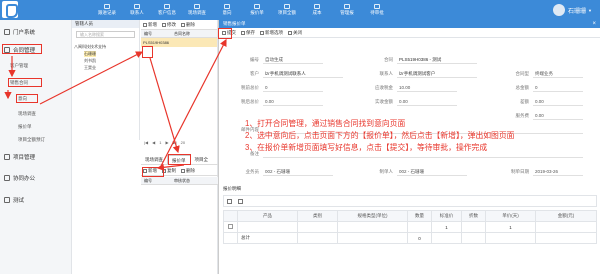 This screenshot has height=274, width=600. What do you see at coordinates (267, 216) in the screenshot?
I see `col-product: 产品` at bounding box center [267, 216].